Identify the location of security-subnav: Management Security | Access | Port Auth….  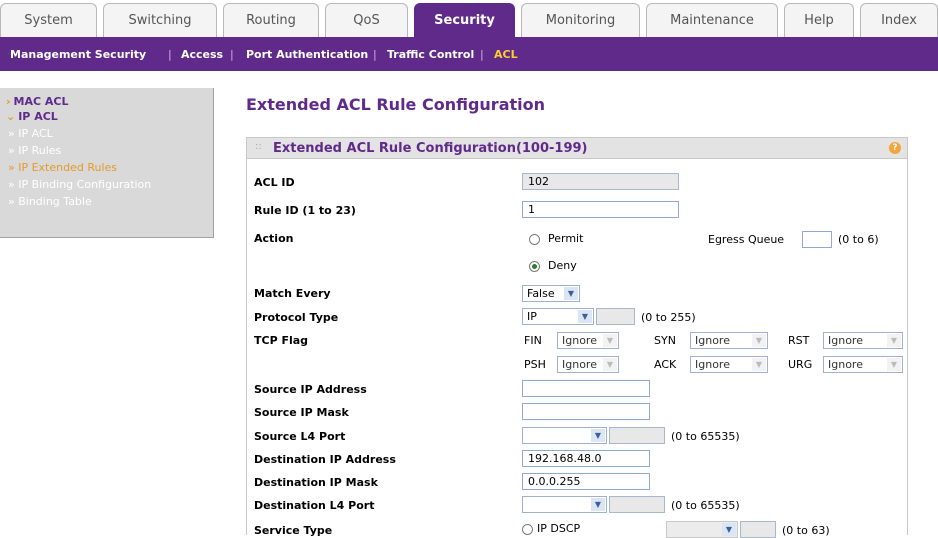
(469, 54).